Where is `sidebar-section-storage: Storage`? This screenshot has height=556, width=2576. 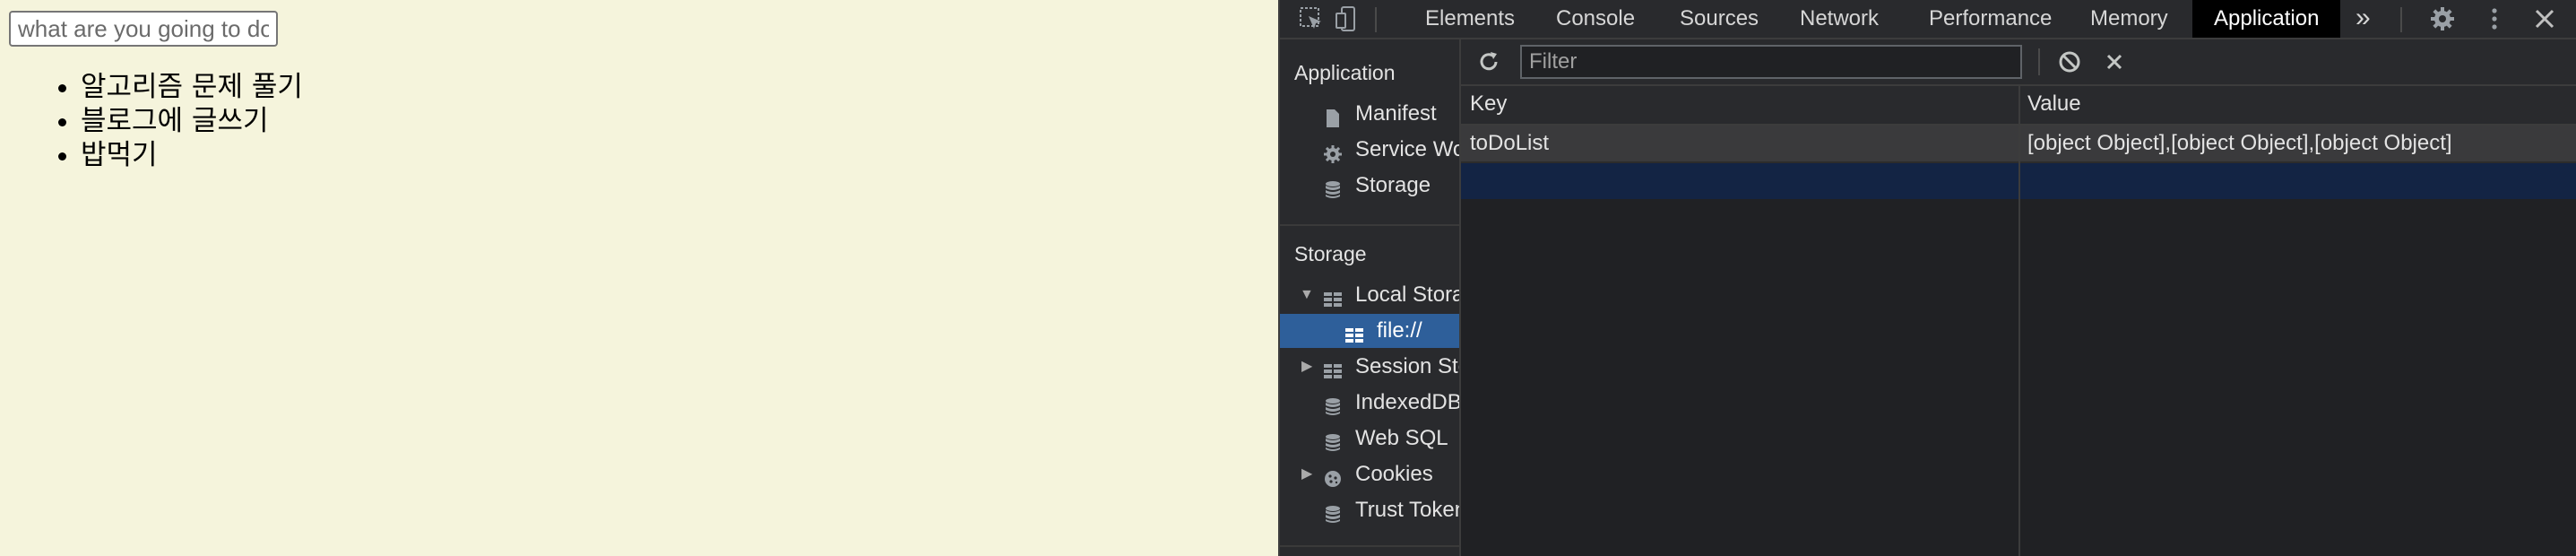 sidebar-section-storage: Storage is located at coordinates (1330, 253).